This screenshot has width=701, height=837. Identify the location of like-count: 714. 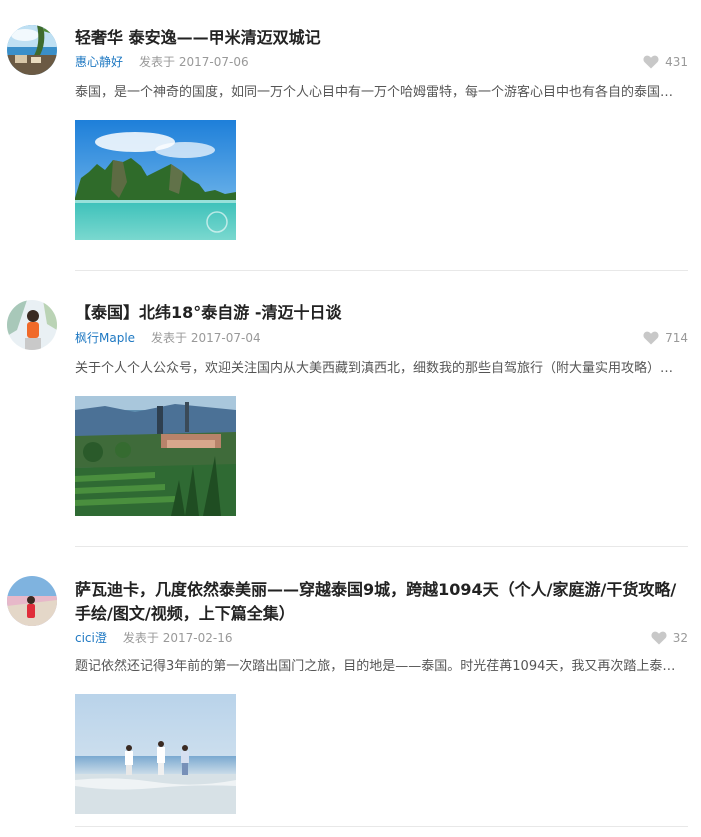
(665, 338).